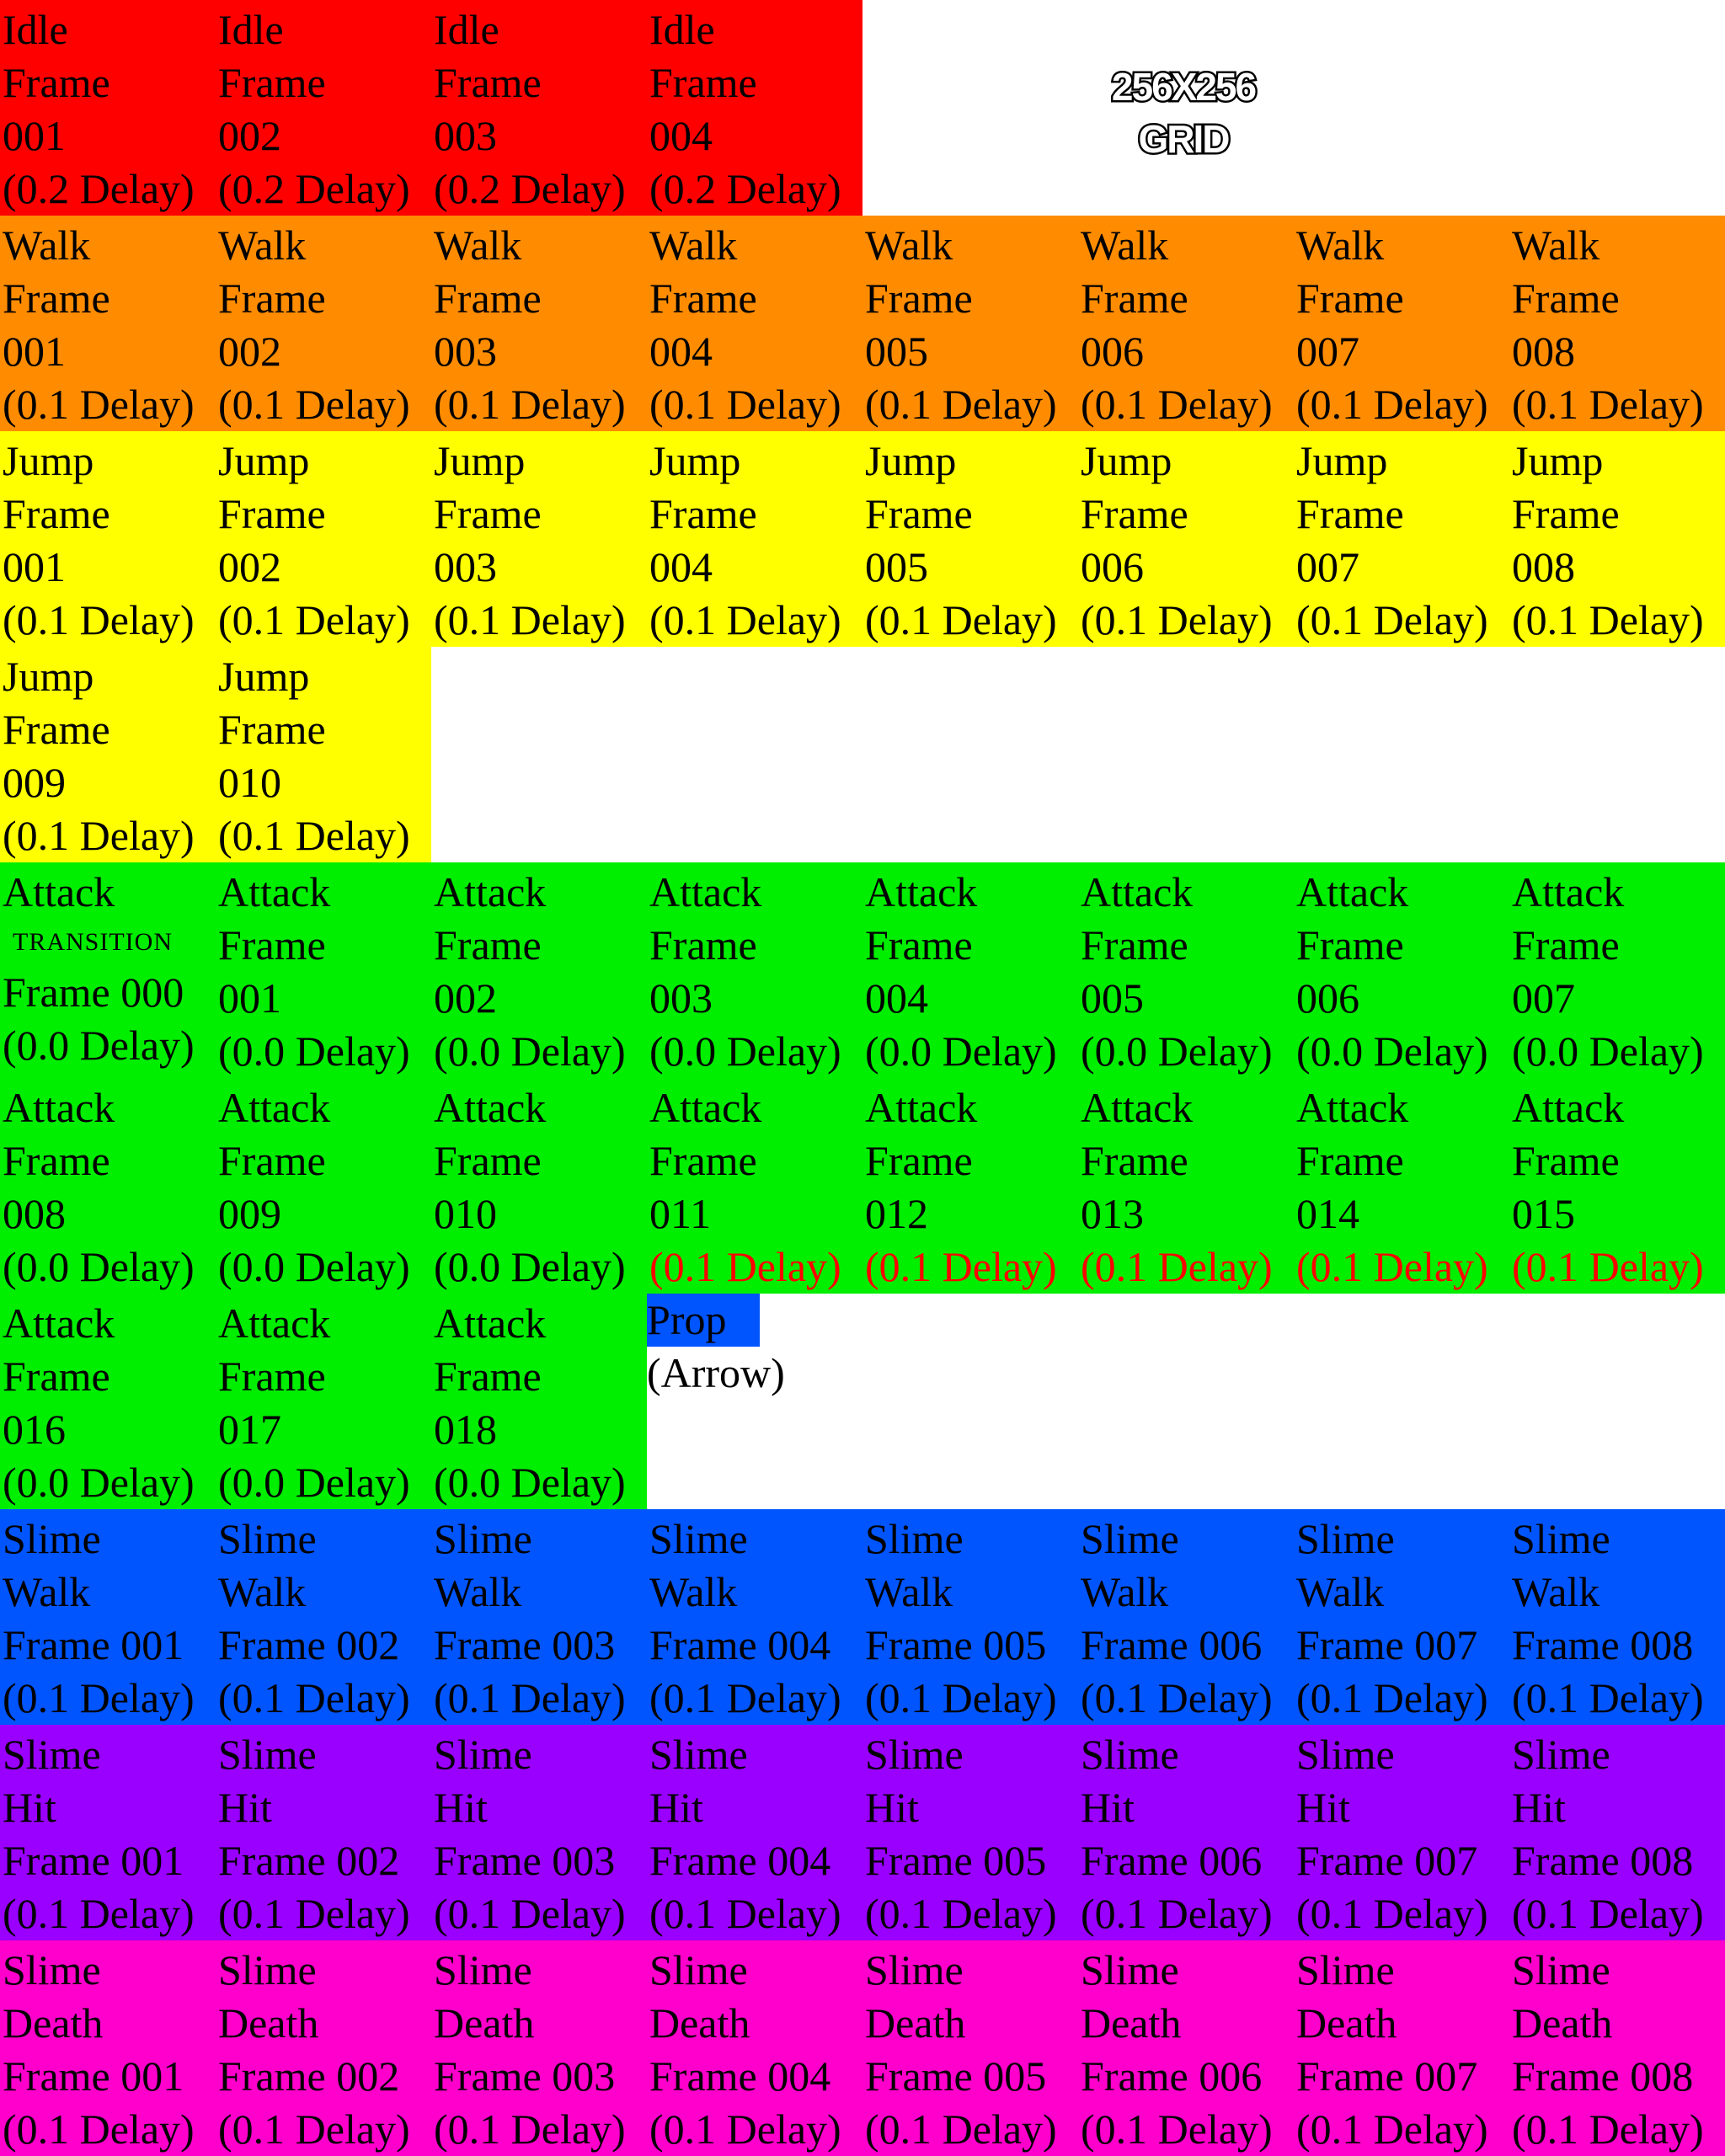 This screenshot has height=2156, width=1725. I want to click on frame-cell-line: 003, so click(681, 998).